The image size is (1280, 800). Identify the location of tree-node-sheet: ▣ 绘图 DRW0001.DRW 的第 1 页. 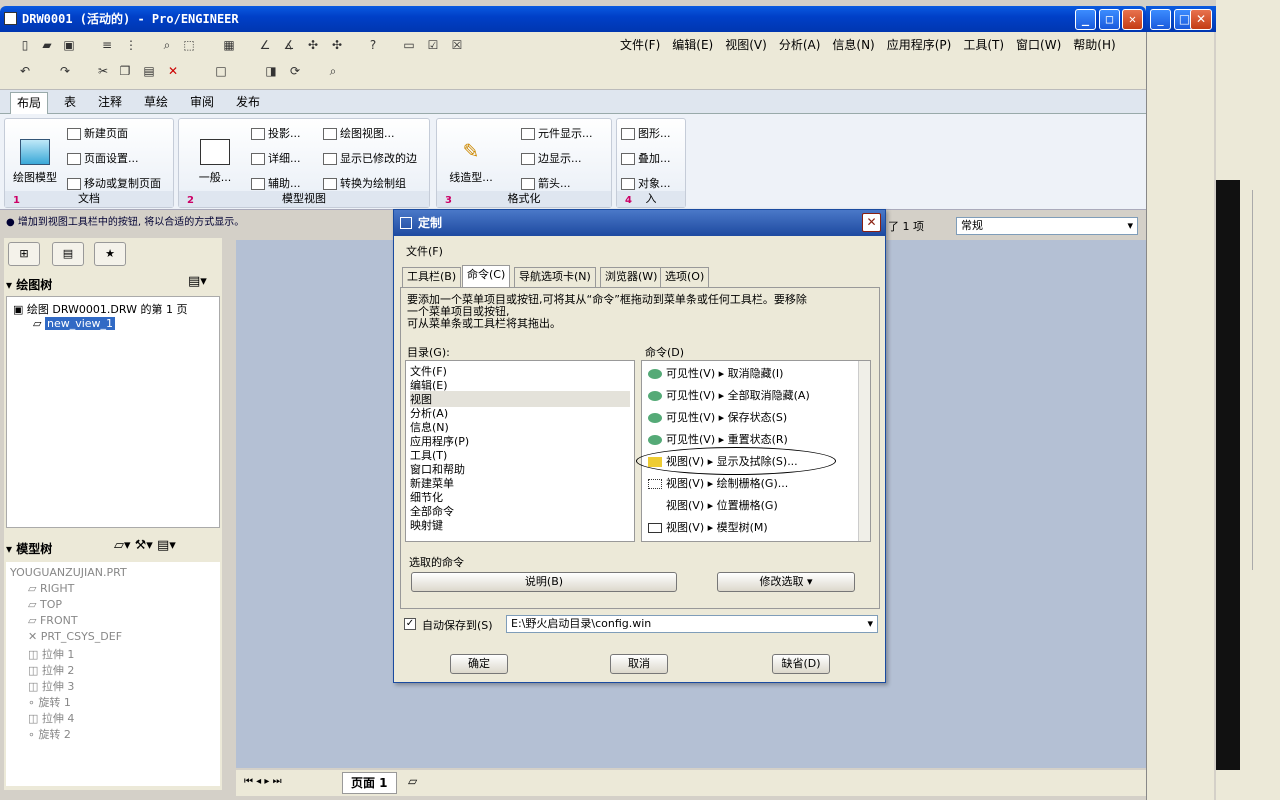
(100, 309).